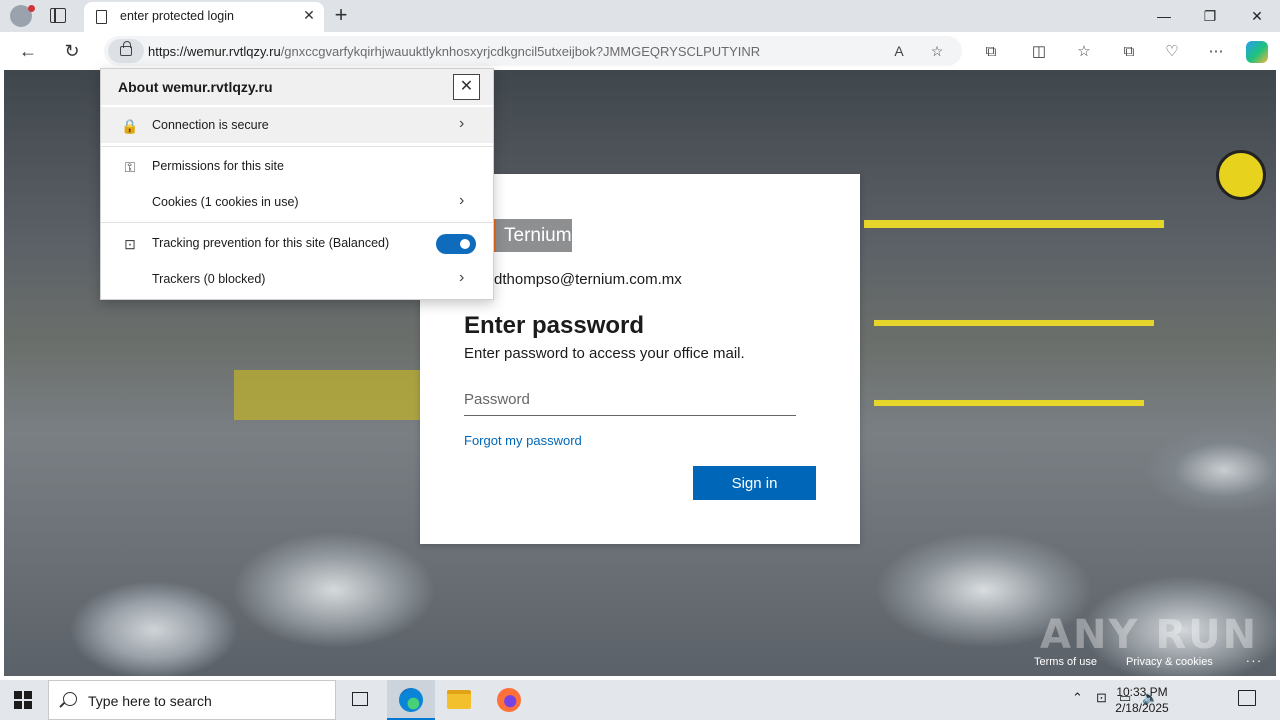 This screenshot has width=1280, height=720. Describe the element at coordinates (130, 126) in the screenshot. I see `lock-icon: 🔒` at that location.